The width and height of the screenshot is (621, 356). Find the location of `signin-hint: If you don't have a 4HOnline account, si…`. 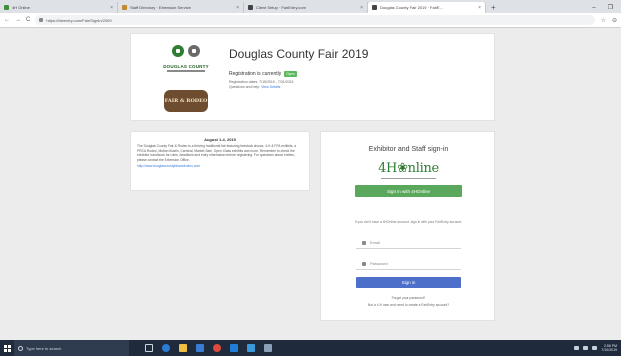

signin-hint: If you don't have a 4HOnline account, si… is located at coordinates (408, 222).